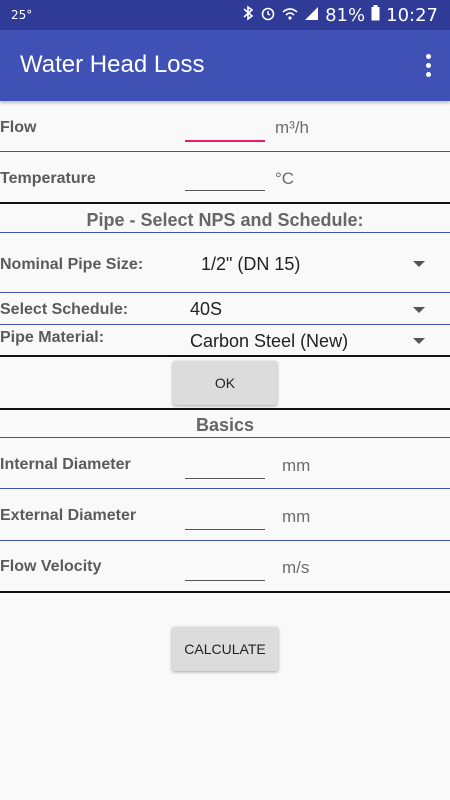 The width and height of the screenshot is (450, 800). What do you see at coordinates (225, 467) in the screenshot?
I see `internal-diameter-input` at bounding box center [225, 467].